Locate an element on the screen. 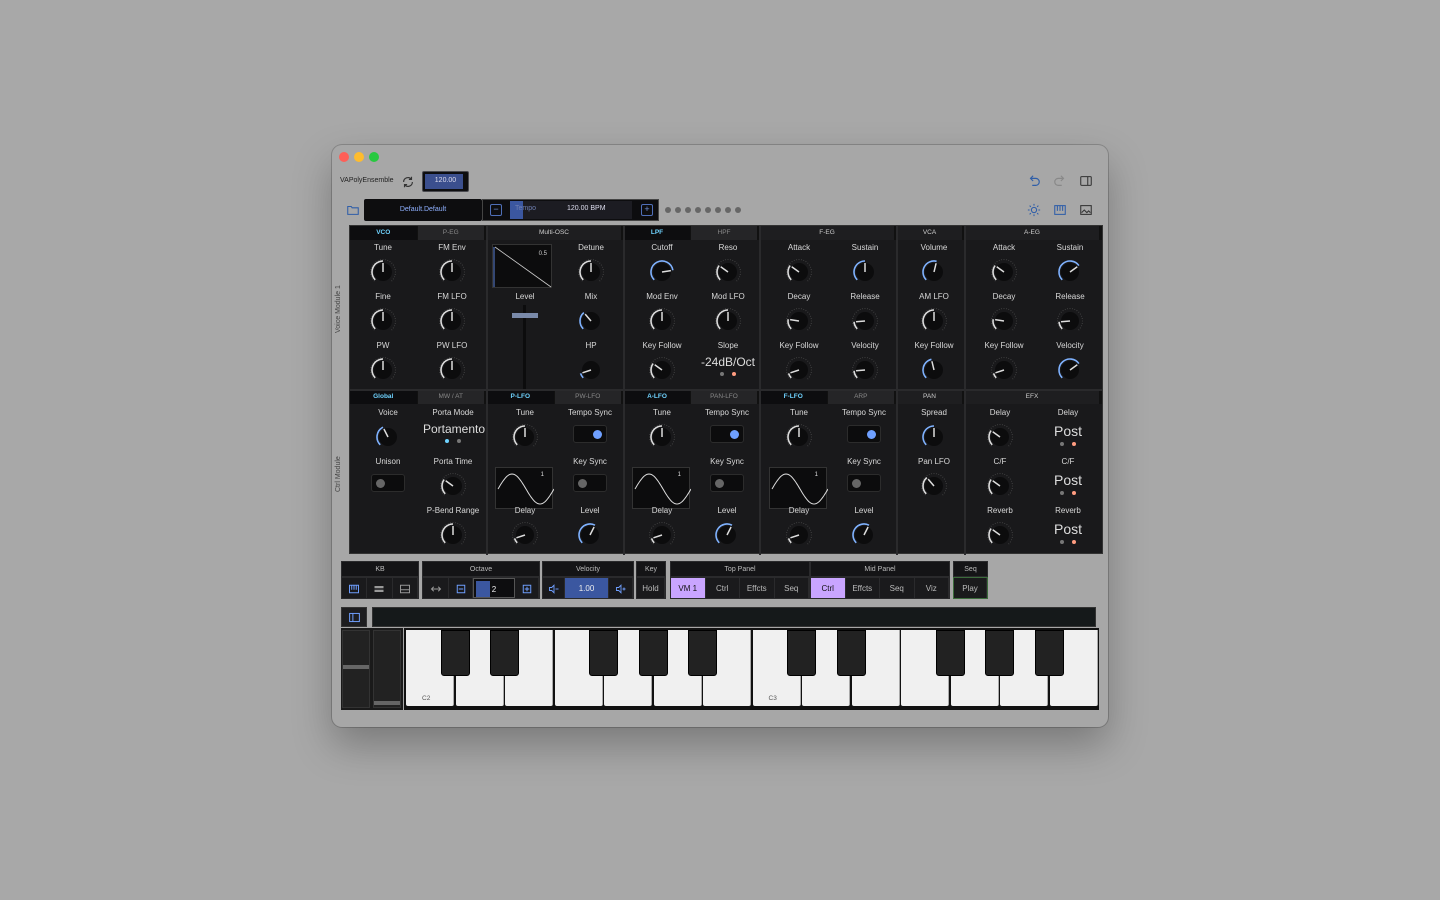 The width and height of the screenshot is (1440, 900). knob-voice: Voice is located at coordinates (388, 429).